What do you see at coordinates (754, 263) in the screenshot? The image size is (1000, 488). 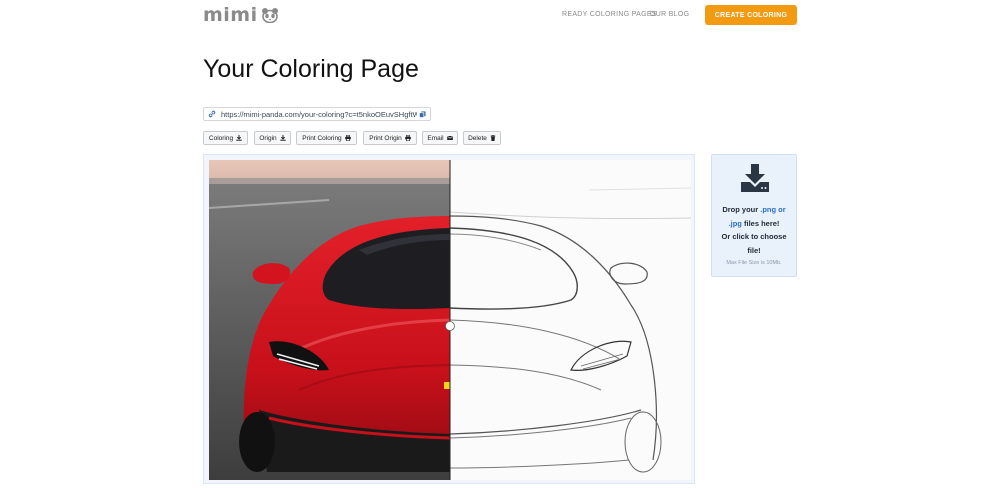 I see `max-file-size-note: Max File Size is 10Mb.` at bounding box center [754, 263].